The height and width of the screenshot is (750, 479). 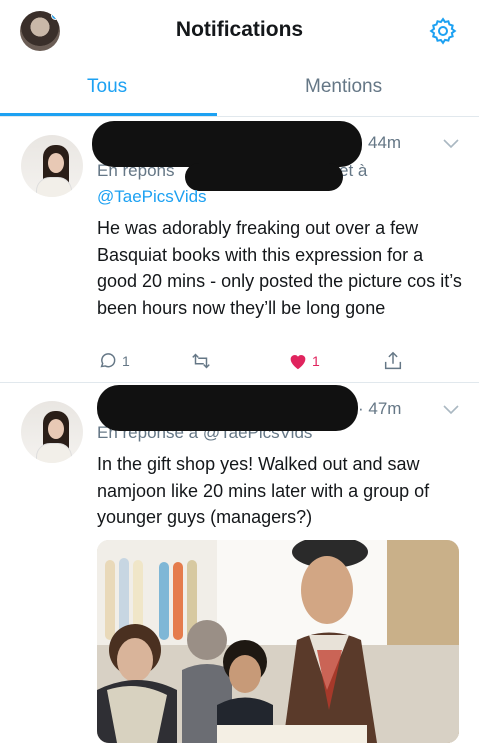 I want to click on gear-icon, so click(x=443, y=31).